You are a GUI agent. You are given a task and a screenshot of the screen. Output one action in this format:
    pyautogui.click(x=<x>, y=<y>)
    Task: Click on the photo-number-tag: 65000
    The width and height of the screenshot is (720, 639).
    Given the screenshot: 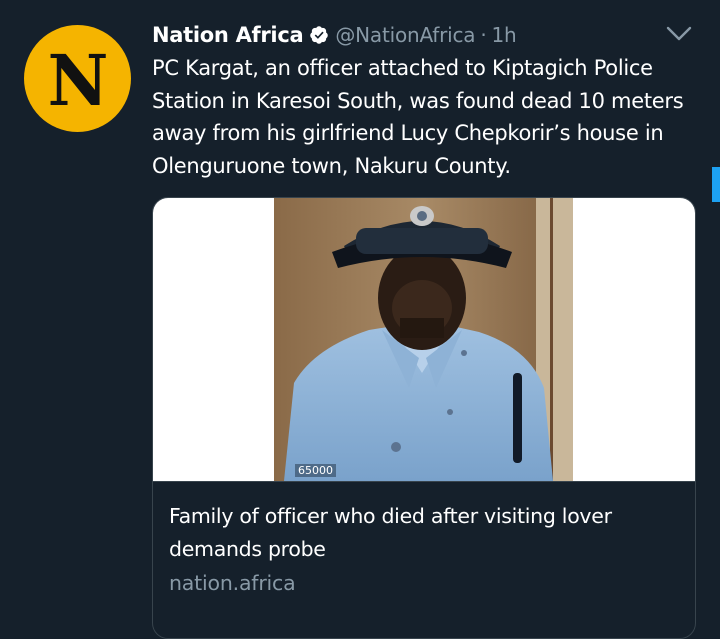 What is the action you would take?
    pyautogui.click(x=315, y=470)
    